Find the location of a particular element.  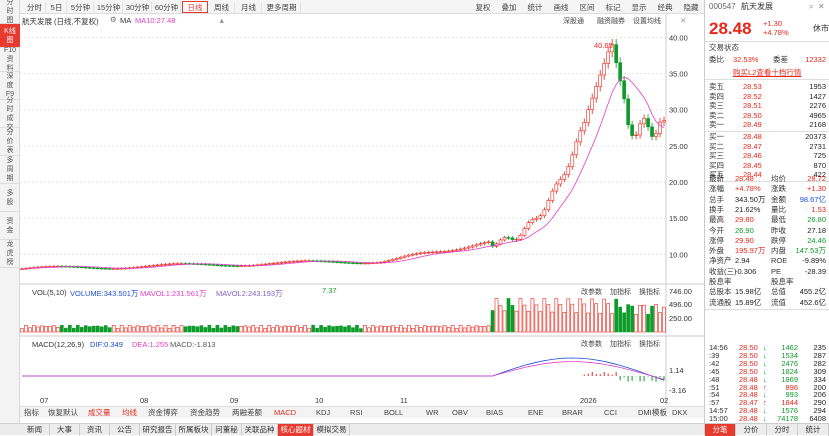

period-tab-0: 分时 is located at coordinates (35, 7).